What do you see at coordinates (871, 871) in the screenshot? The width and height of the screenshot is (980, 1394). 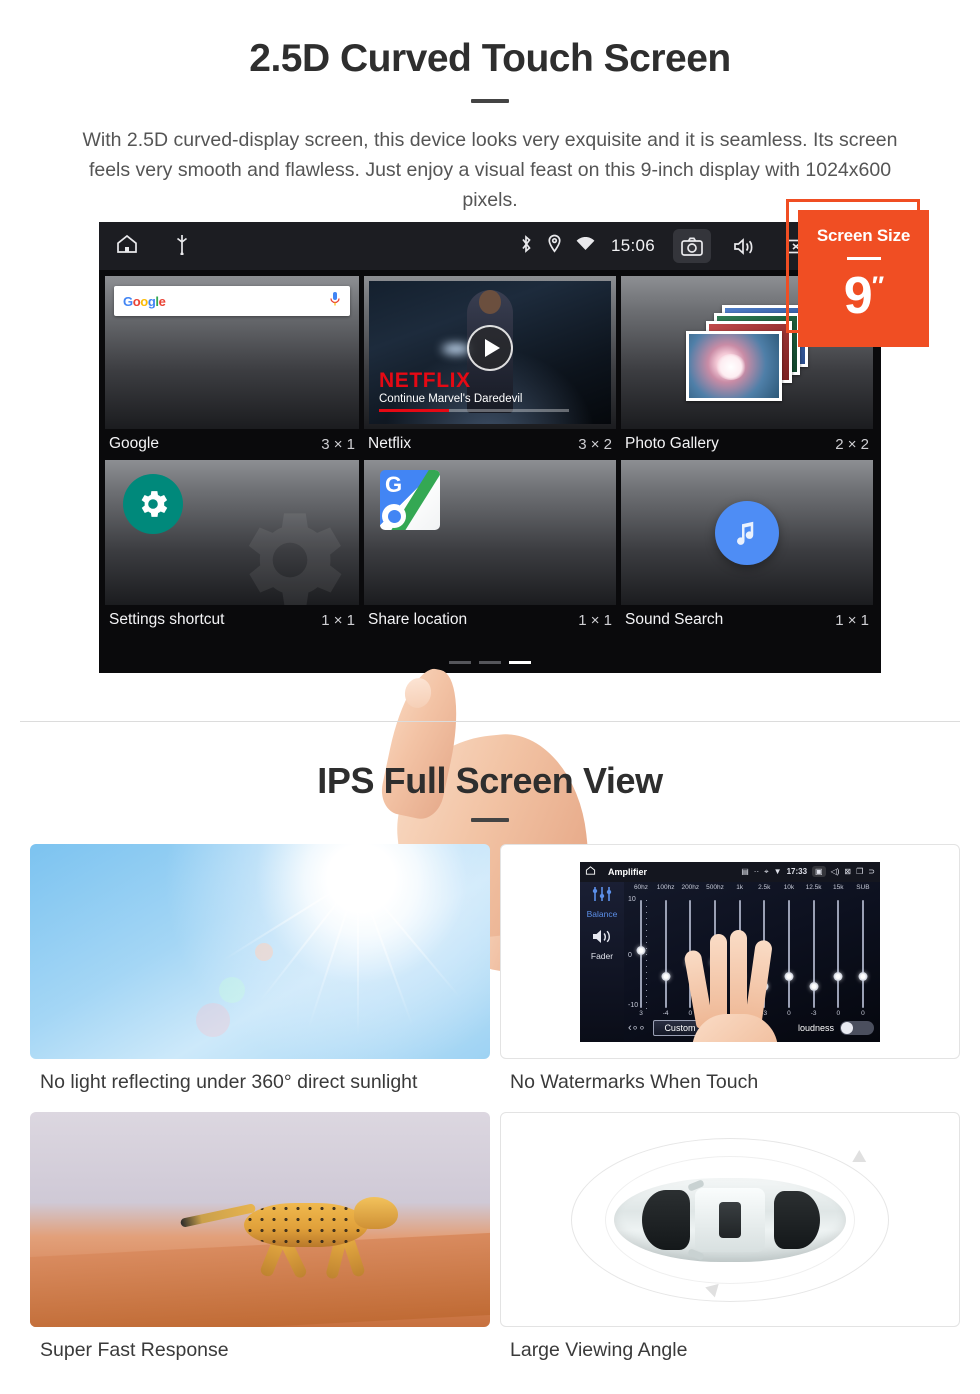 I see `back-icon: ⊃` at bounding box center [871, 871].